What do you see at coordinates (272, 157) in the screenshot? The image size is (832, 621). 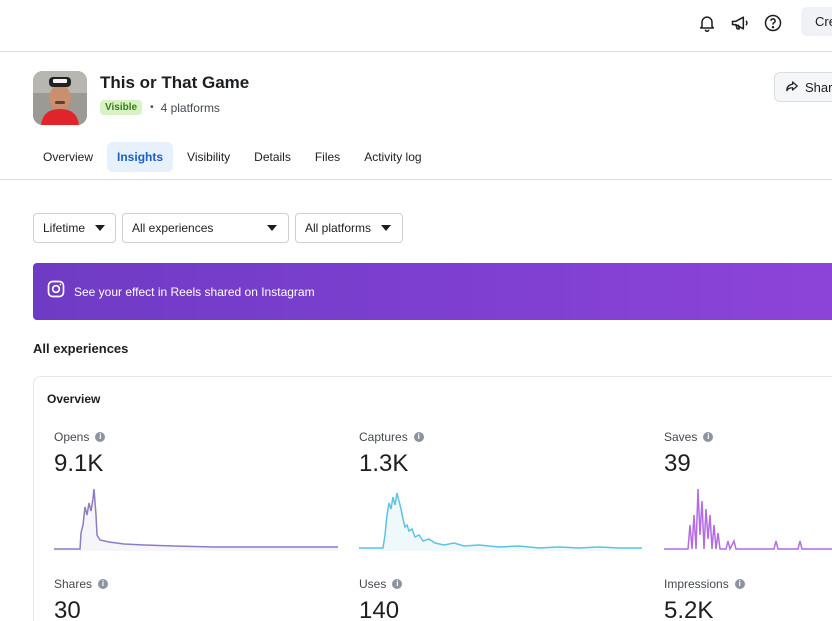 I see `tab-details: Details` at bounding box center [272, 157].